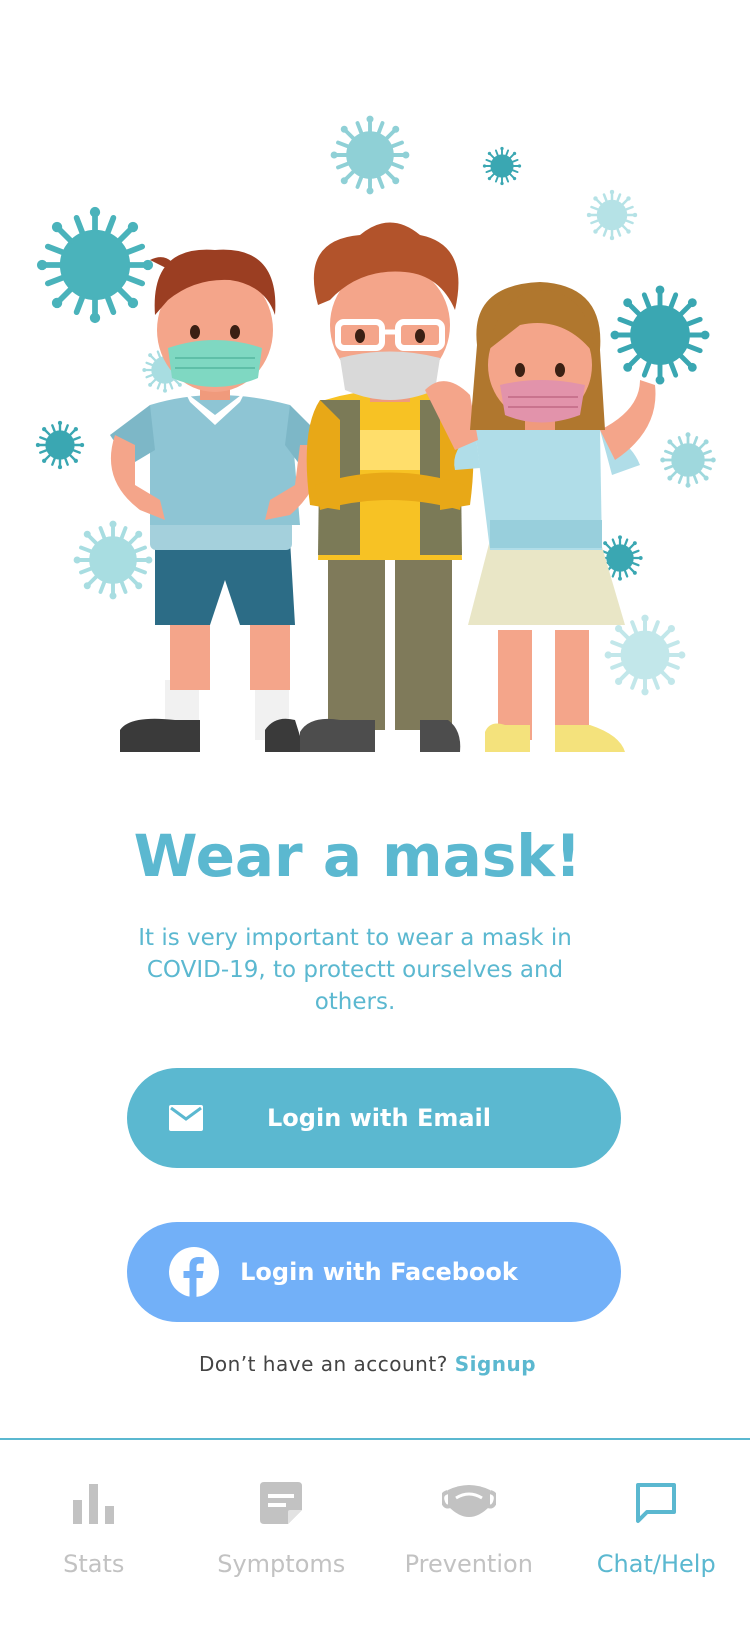 The height and width of the screenshot is (1626, 750). I want to click on facebook-icon, so click(194, 1272).